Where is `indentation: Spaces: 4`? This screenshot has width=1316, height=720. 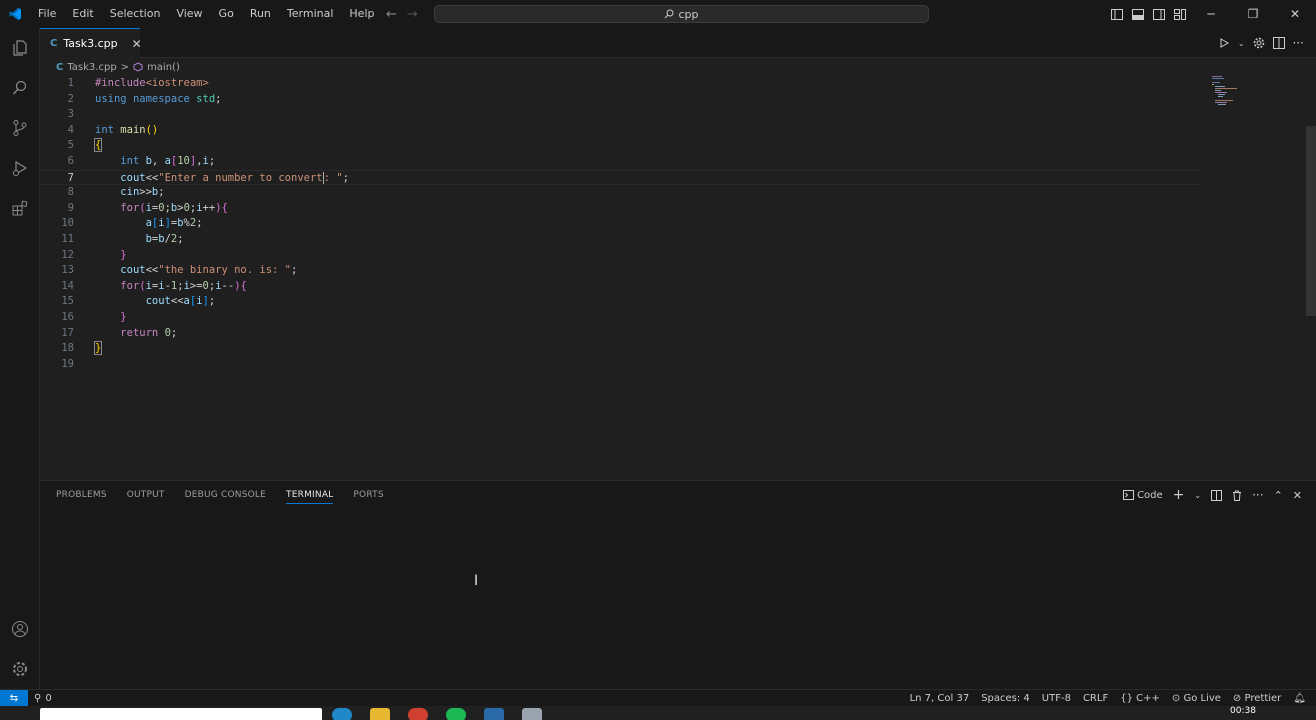
indentation: Spaces: 4 is located at coordinates (1005, 698).